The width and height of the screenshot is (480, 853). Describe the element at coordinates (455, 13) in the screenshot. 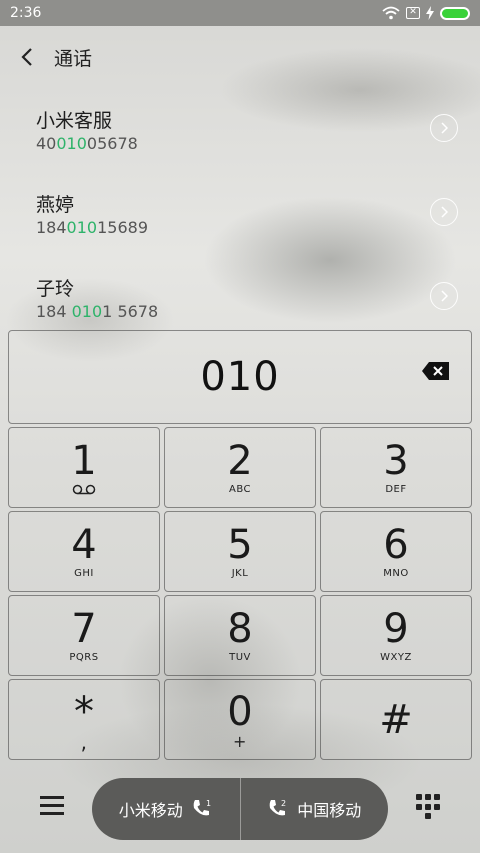

I see `battery-icon` at that location.